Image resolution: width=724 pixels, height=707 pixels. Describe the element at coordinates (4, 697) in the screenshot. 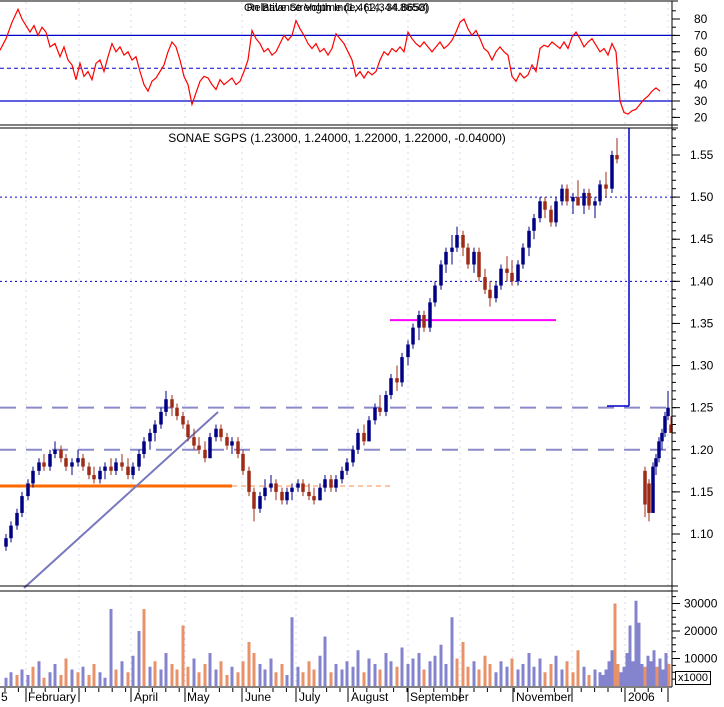

I see `month-label: 5` at that location.